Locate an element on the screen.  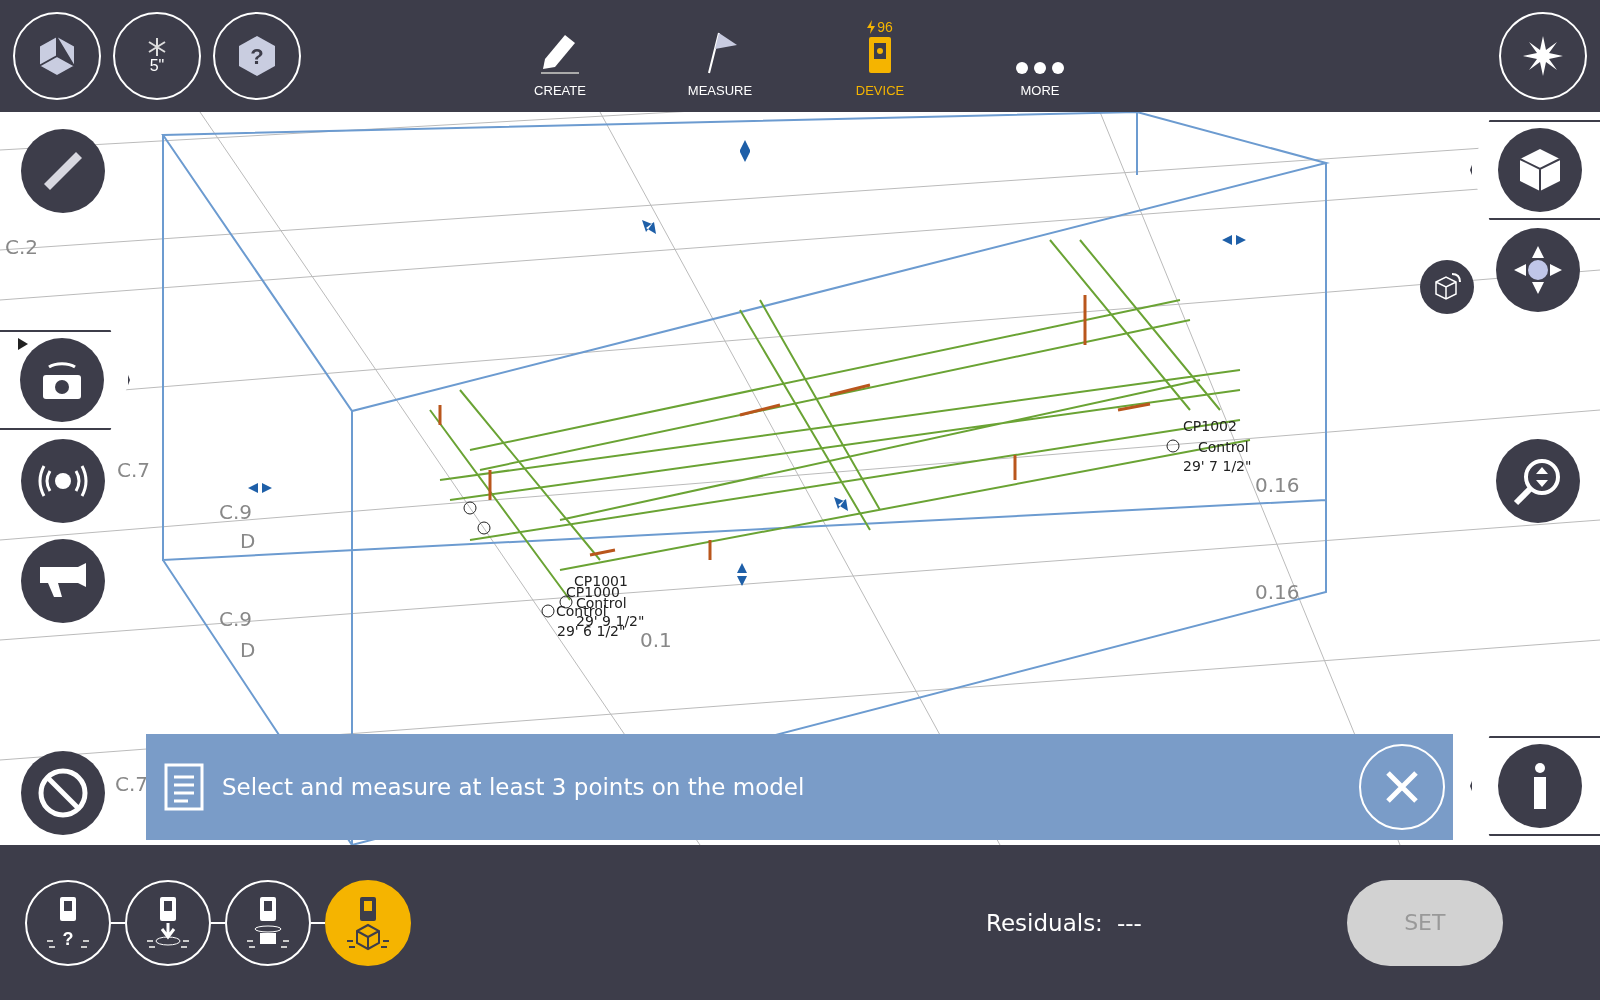
grid-label: 0.1 is located at coordinates (656, 640).